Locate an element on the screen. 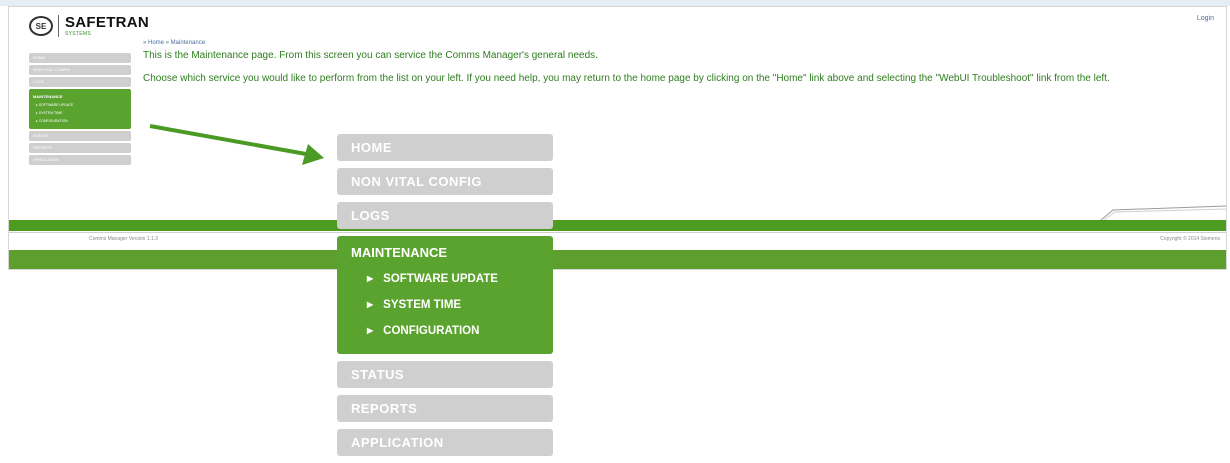 The width and height of the screenshot is (1230, 463). safetran-logo: SE SAFETRAN SYSTEMS is located at coordinates (89, 26).